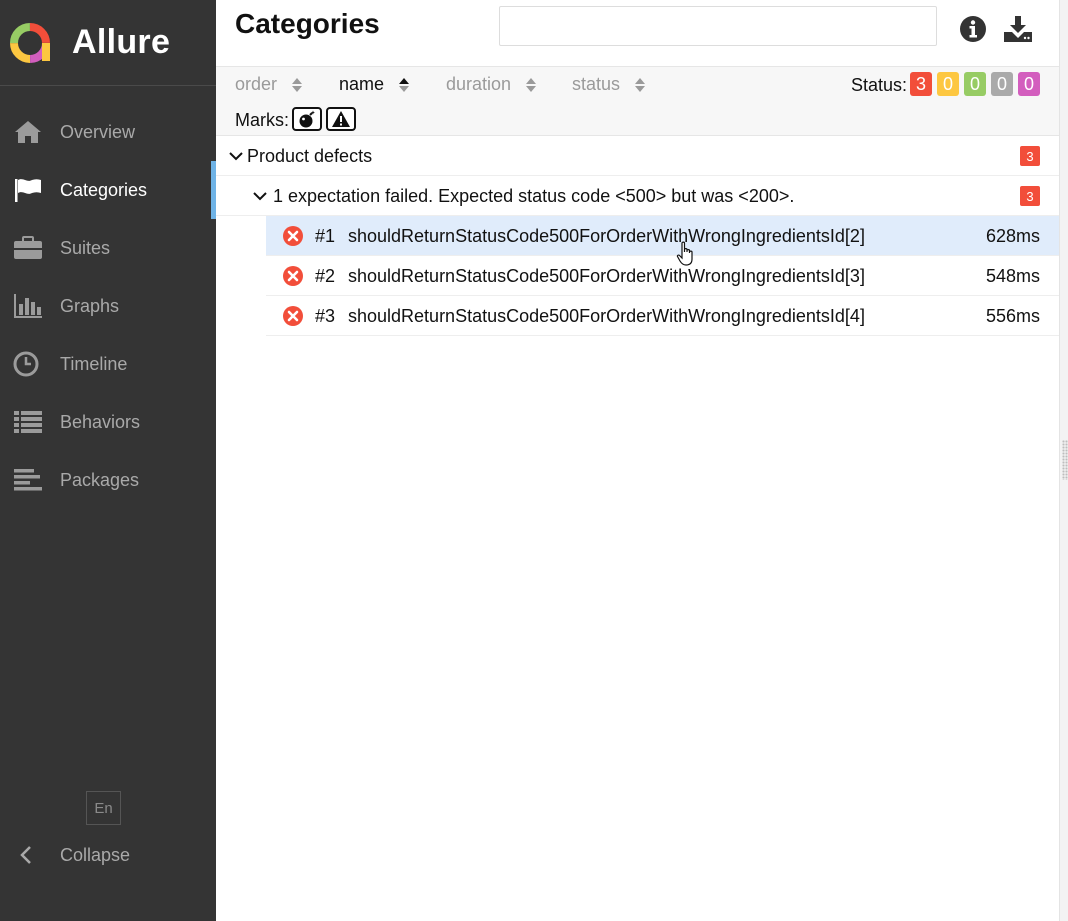  Describe the element at coordinates (1029, 84) in the screenshot. I see `status-unknown-badge: 0` at that location.